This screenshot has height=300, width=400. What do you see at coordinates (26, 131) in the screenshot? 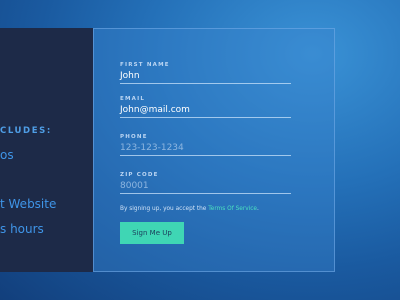
I see `includes-heading: CLUDES:` at bounding box center [26, 131].